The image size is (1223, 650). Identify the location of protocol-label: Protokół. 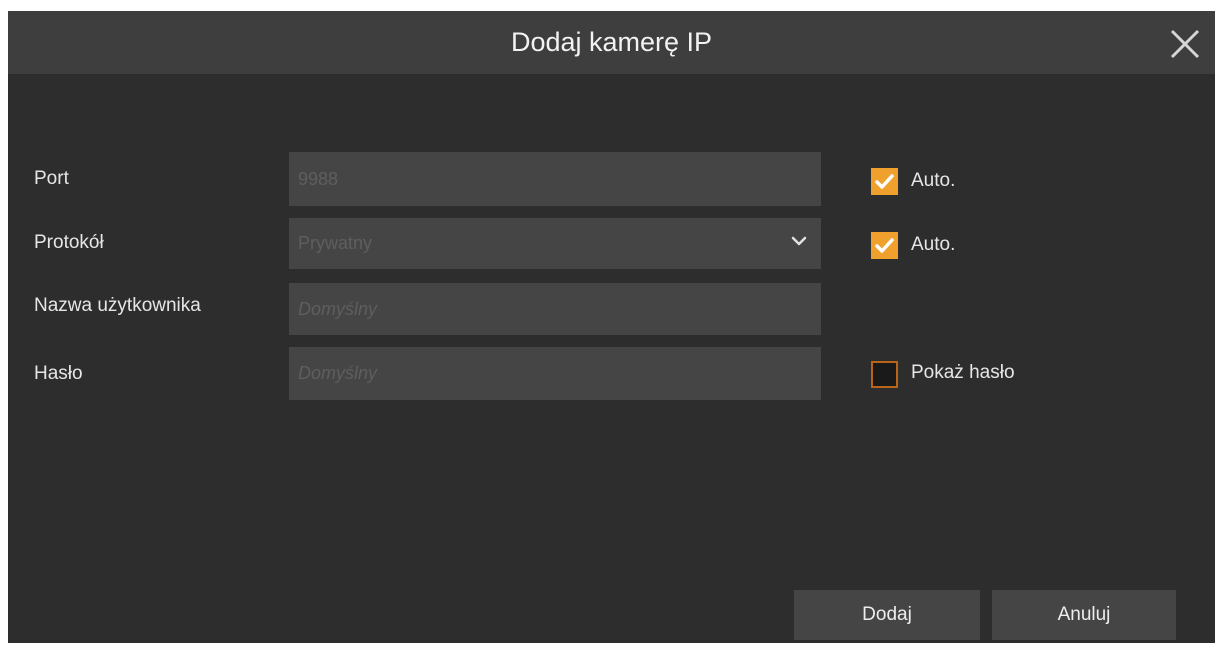
(69, 242).